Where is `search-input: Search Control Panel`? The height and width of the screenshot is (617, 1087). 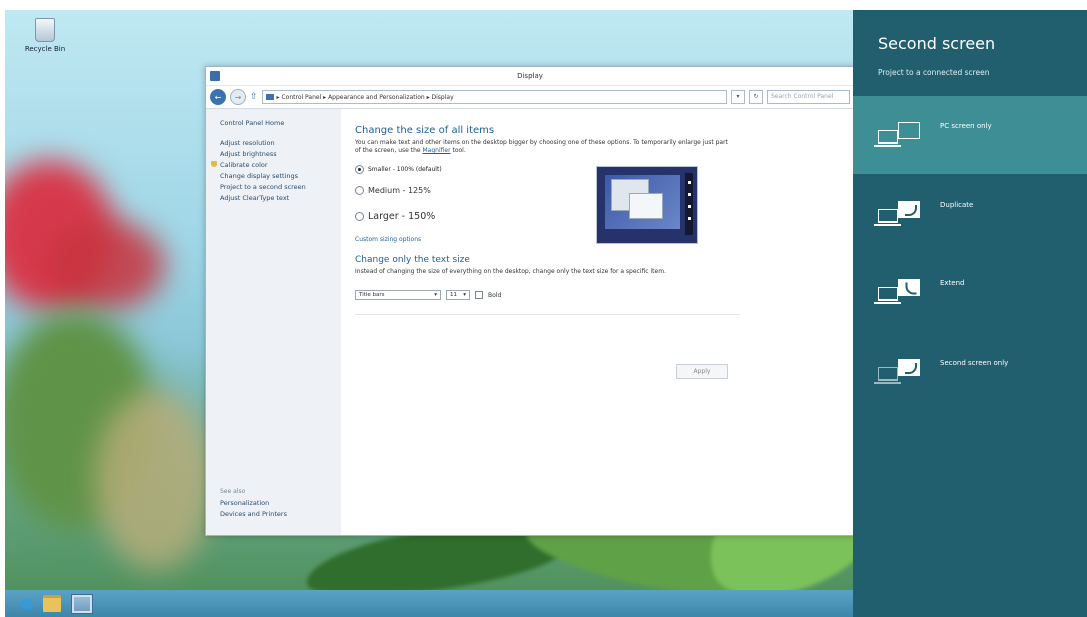 search-input: Search Control Panel is located at coordinates (808, 97).